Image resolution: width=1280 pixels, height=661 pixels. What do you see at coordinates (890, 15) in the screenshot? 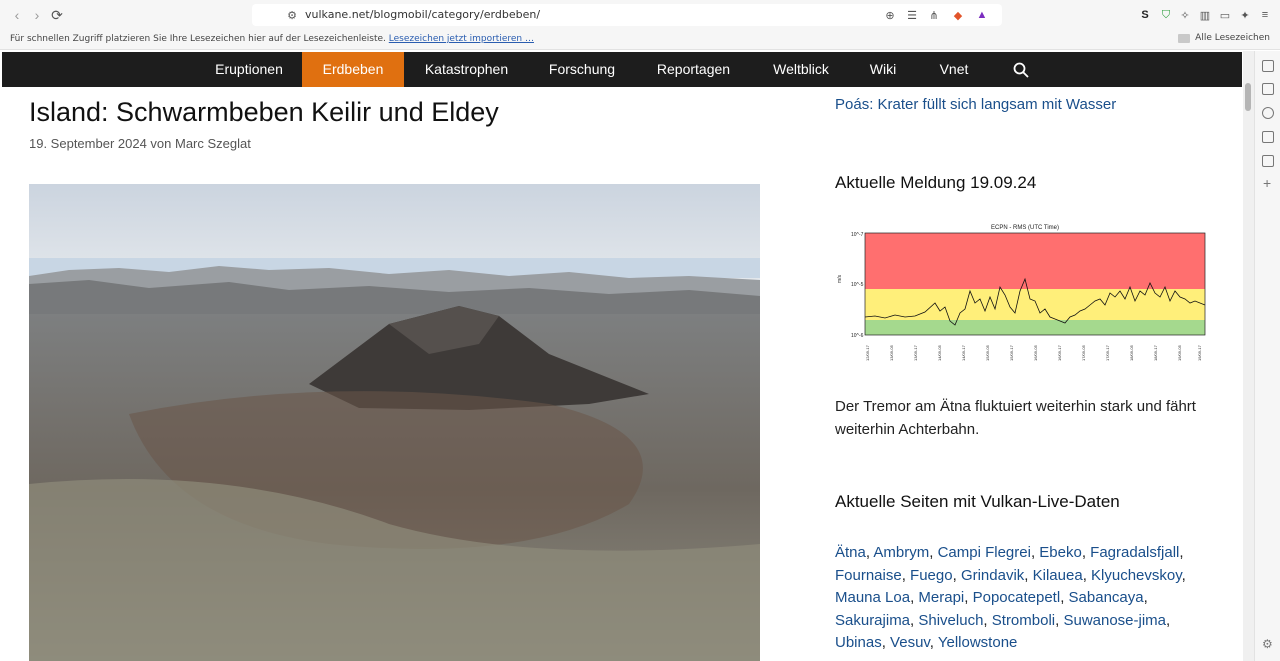
I see `zoom-icon: ⊕` at bounding box center [890, 15].